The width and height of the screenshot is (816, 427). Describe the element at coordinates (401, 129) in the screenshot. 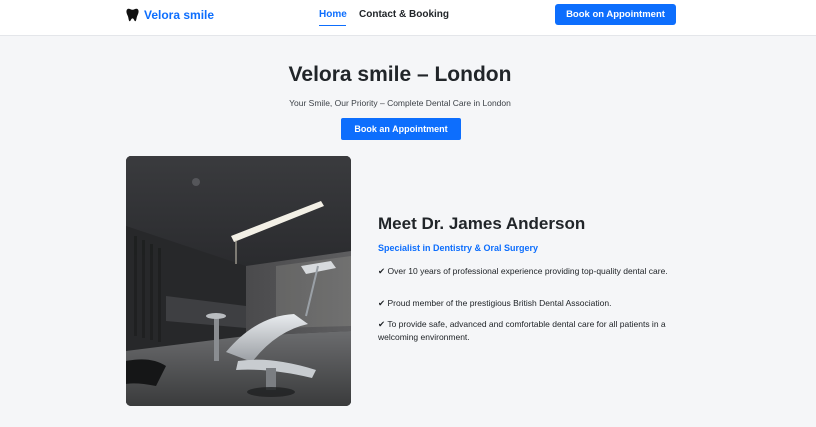

I see `book-appointment-hero-button: Book an Appointment` at that location.